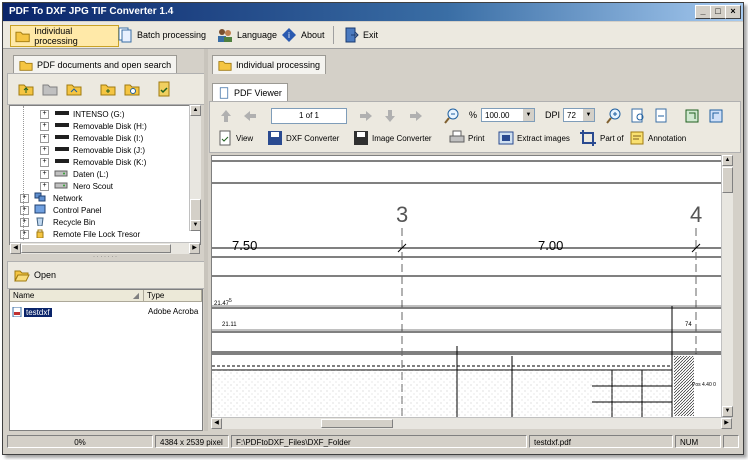 Image resolution: width=748 pixels, height=460 pixels. Describe the element at coordinates (91, 174) in the screenshot. I see `tree-item-label: Daten (L:)` at that location.